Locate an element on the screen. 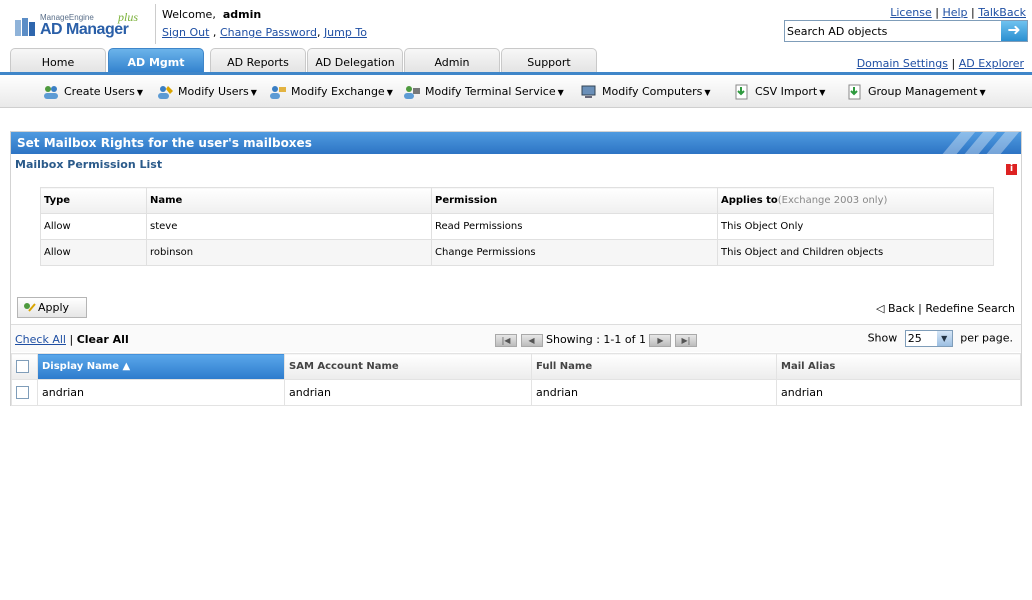 This screenshot has height=600, width=1032. search-go-button: ➜ is located at coordinates (1014, 31).